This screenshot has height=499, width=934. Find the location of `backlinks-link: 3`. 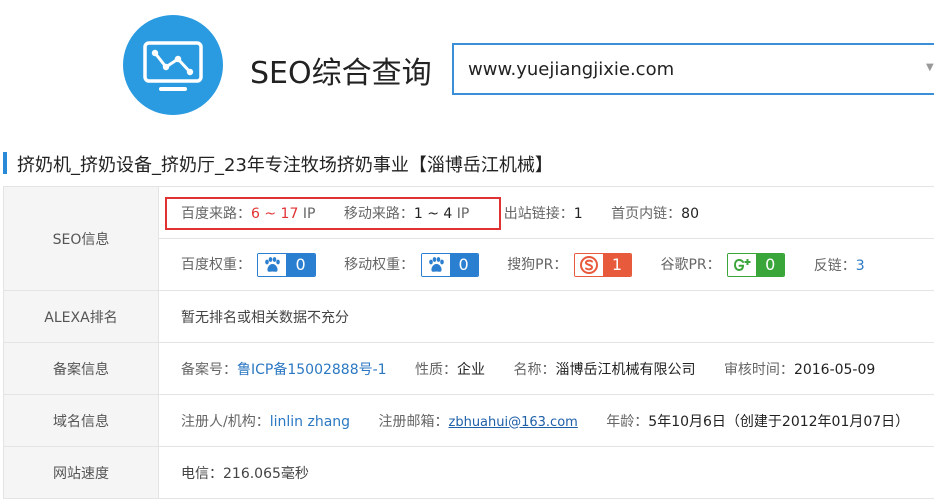

backlinks-link: 3 is located at coordinates (860, 266).